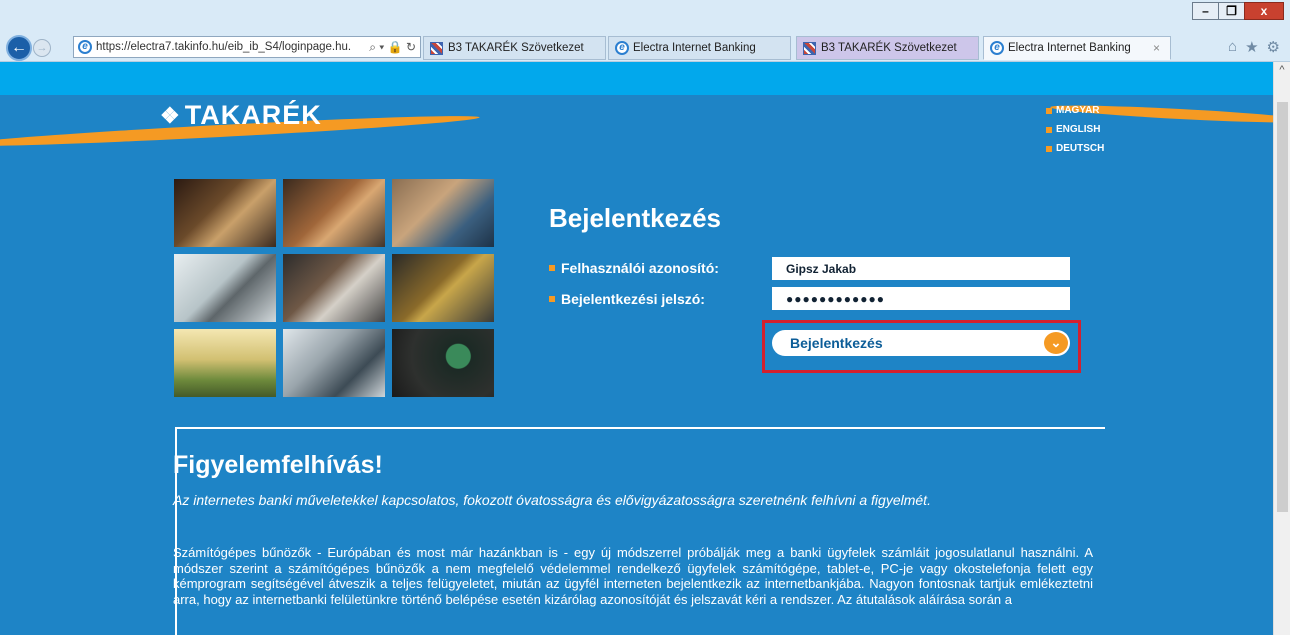  I want to click on lang-deutsch: DEUTSCH, so click(1075, 148).